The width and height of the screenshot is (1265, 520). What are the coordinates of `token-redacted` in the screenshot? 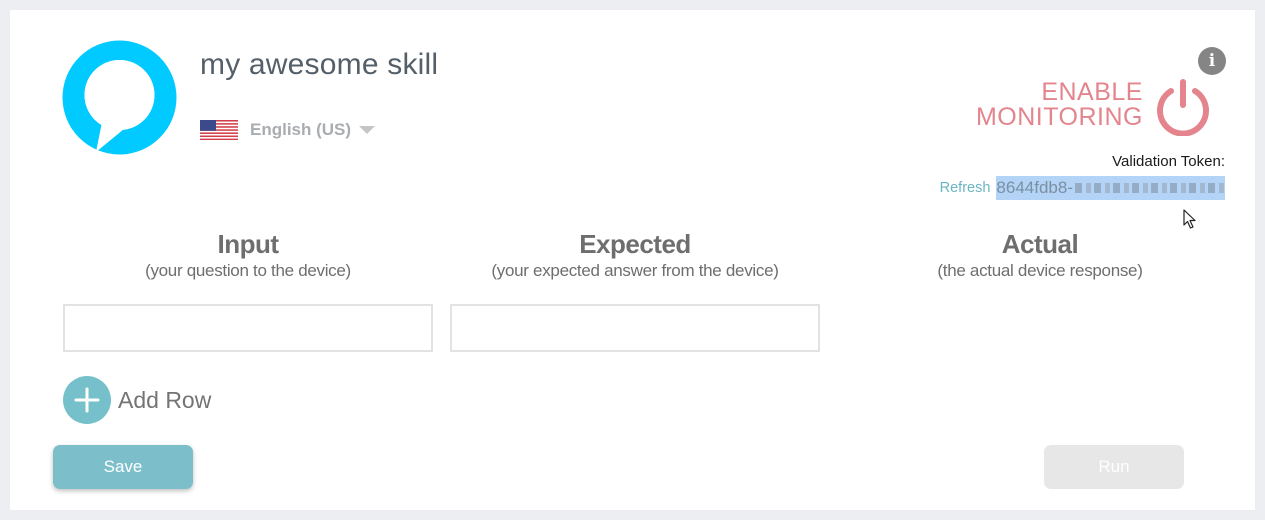 It's located at (1150, 188).